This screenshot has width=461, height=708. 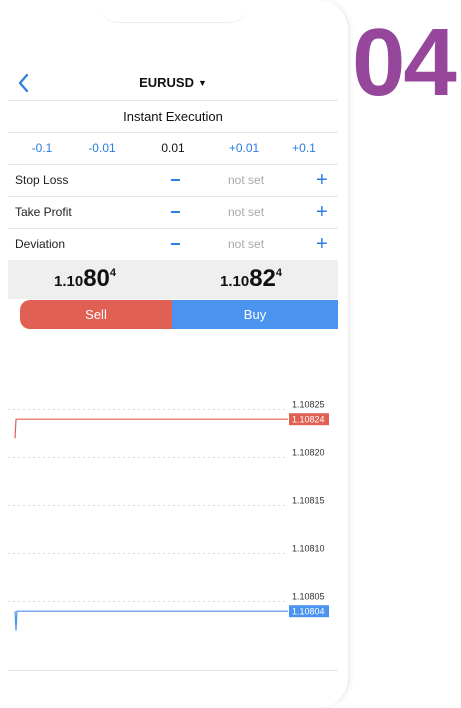 I want to click on buy-price-big: 82, so click(x=262, y=278).